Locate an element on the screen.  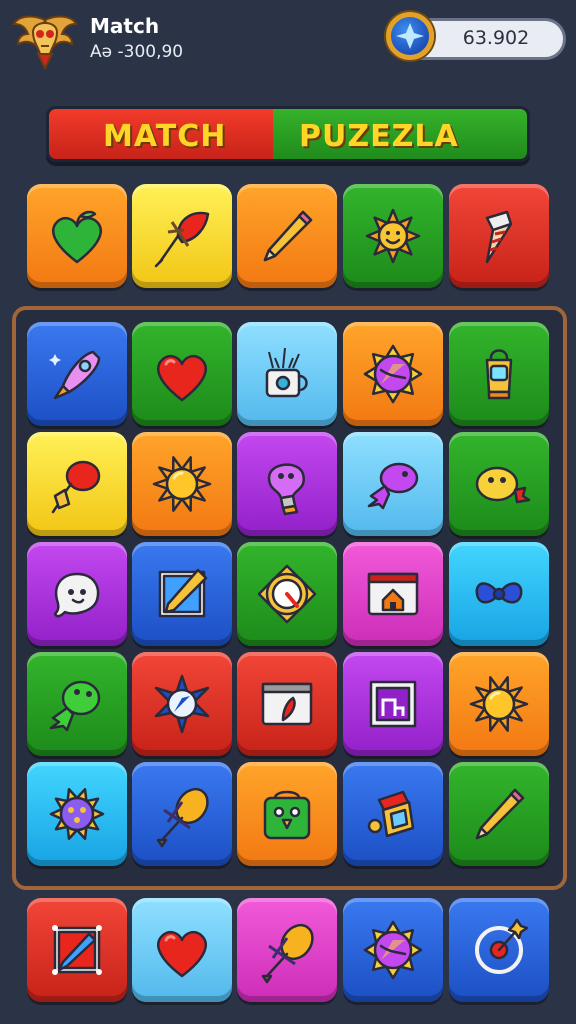
fish-green-icon is located at coordinates (77, 704).